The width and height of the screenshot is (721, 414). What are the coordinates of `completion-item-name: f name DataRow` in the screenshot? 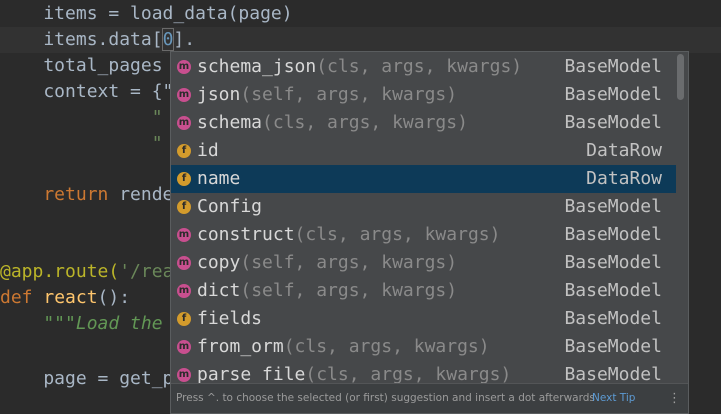 It's located at (423, 179).